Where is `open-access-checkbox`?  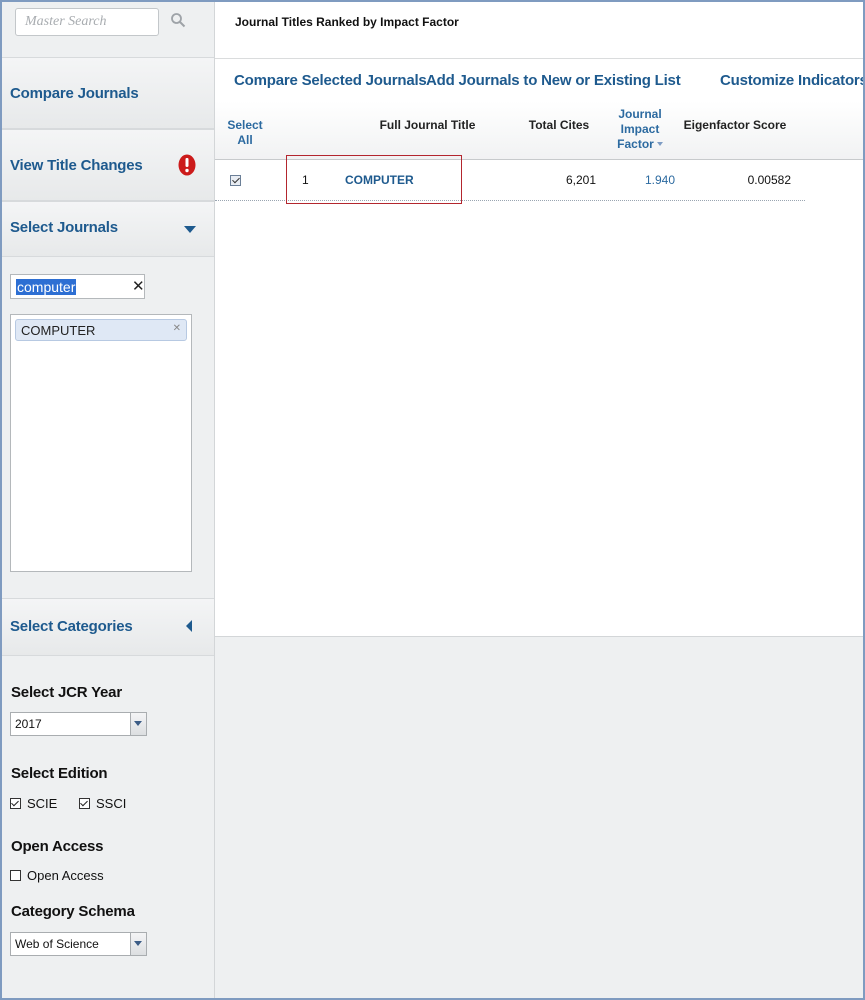
open-access-checkbox is located at coordinates (15, 875).